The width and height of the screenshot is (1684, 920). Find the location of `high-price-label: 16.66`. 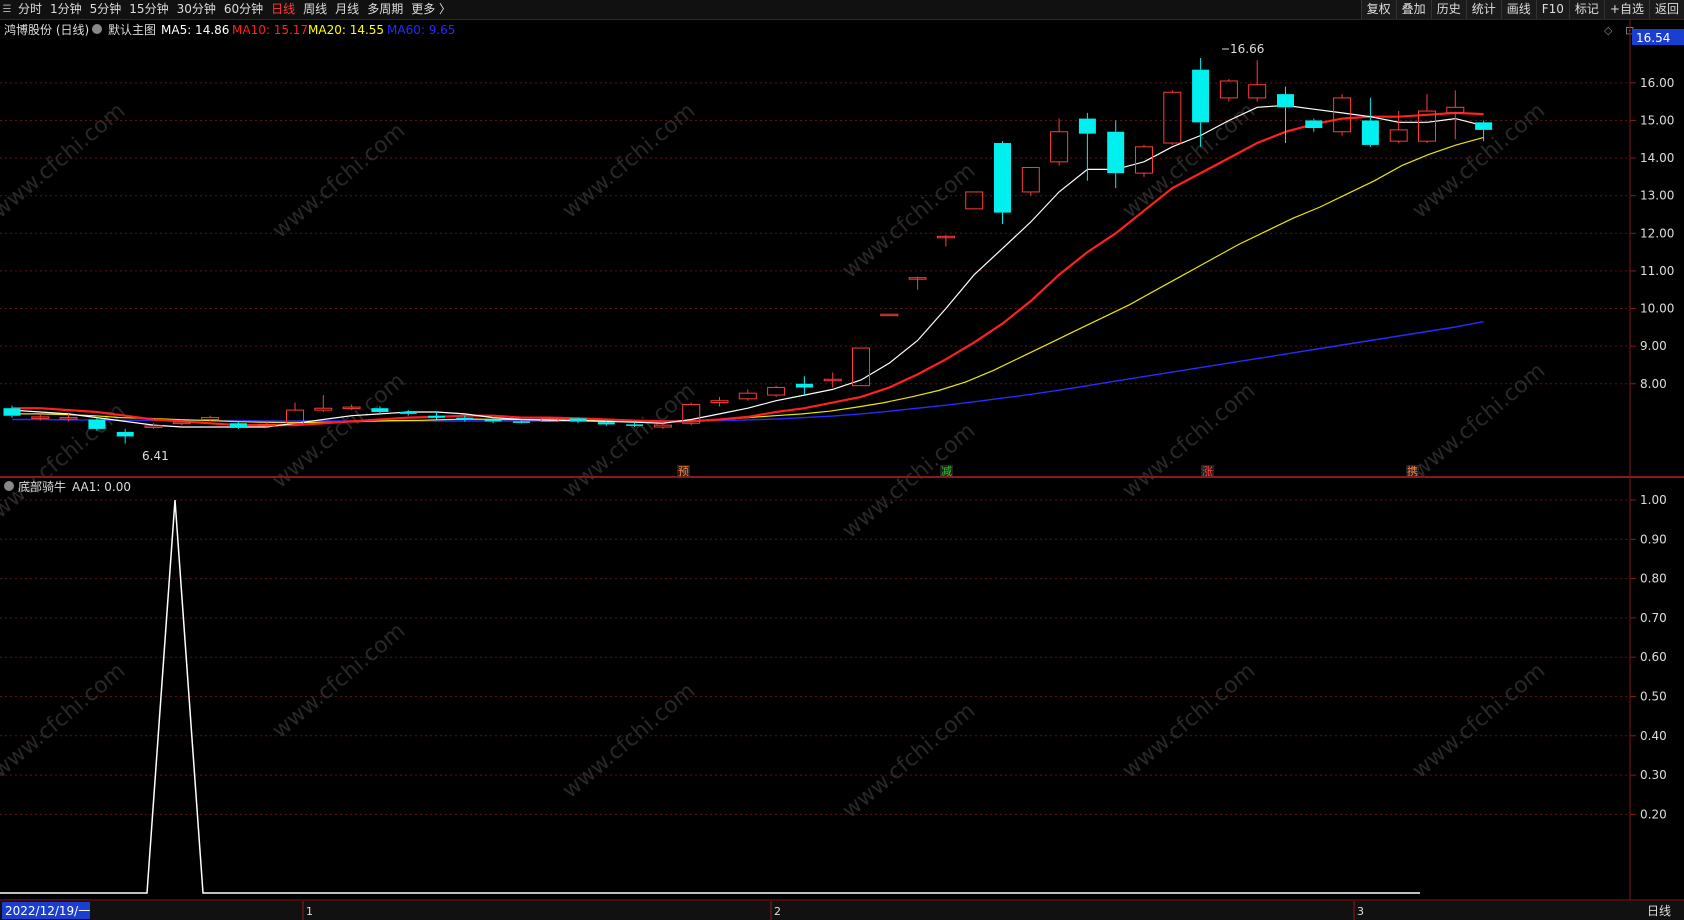

high-price-label: 16.66 is located at coordinates (1247, 49).